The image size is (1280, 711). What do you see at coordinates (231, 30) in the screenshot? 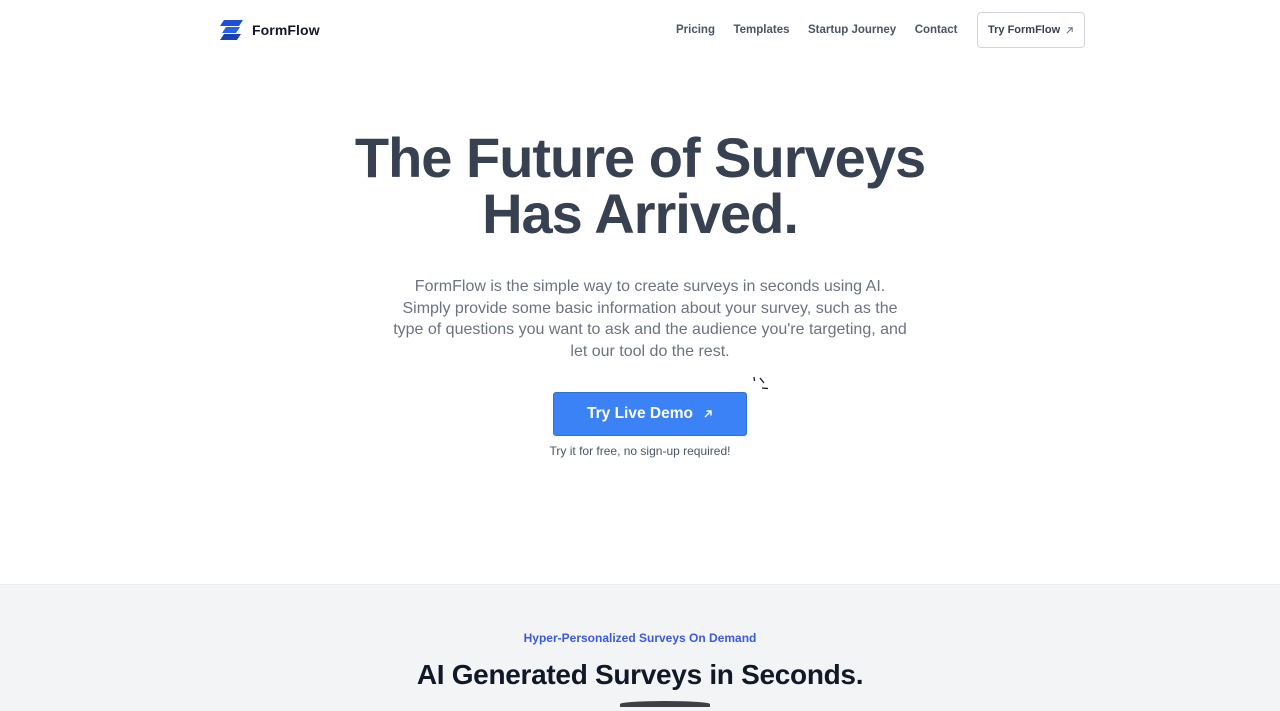
I see `formflow-logo-icon` at bounding box center [231, 30].